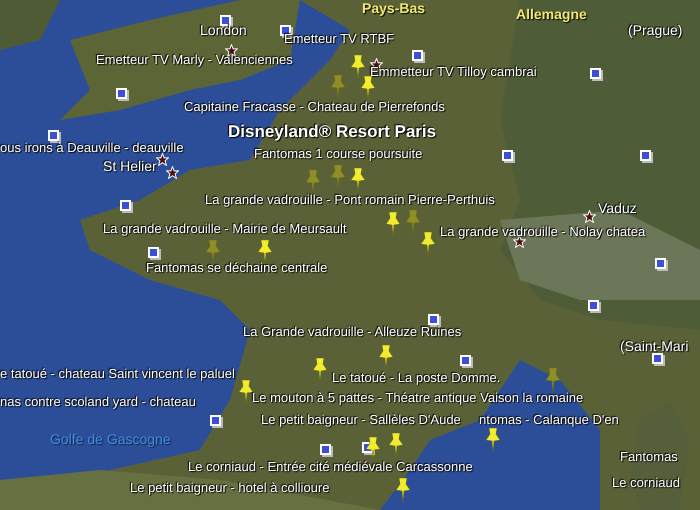  I want to click on place-label: Le corniaud - Entrée cité médiévale Carcassonne, so click(330, 467).